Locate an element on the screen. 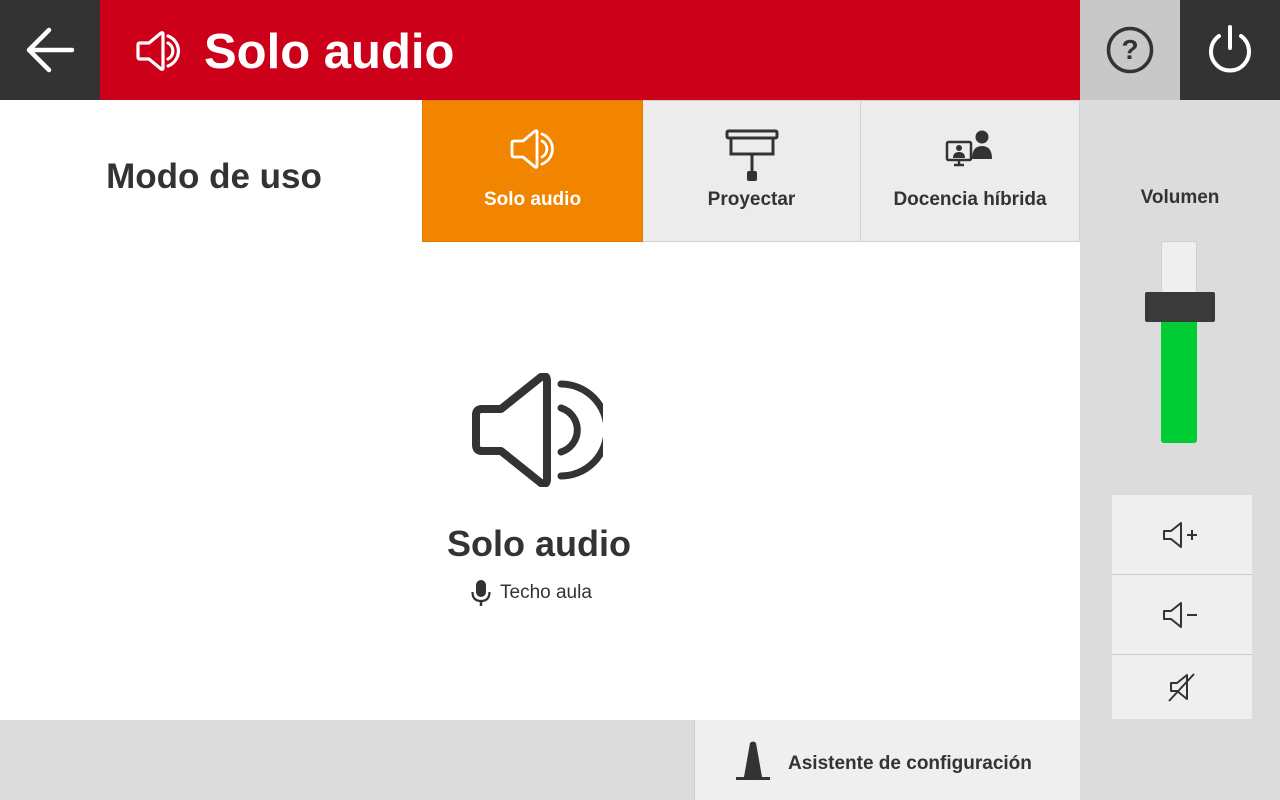 The image size is (1280, 800). power-icon is located at coordinates (1230, 50).